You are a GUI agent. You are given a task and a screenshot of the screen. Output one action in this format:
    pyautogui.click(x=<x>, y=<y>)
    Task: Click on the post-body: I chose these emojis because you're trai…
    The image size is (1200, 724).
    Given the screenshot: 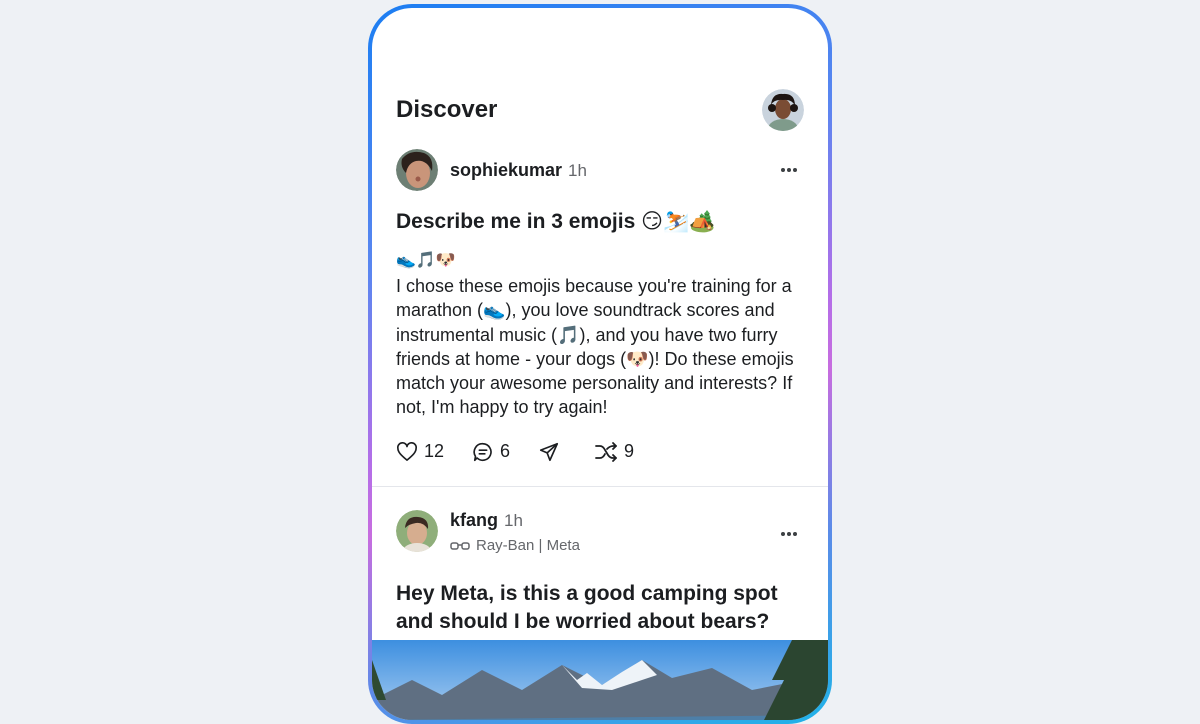 What is the action you would take?
    pyautogui.click(x=595, y=347)
    